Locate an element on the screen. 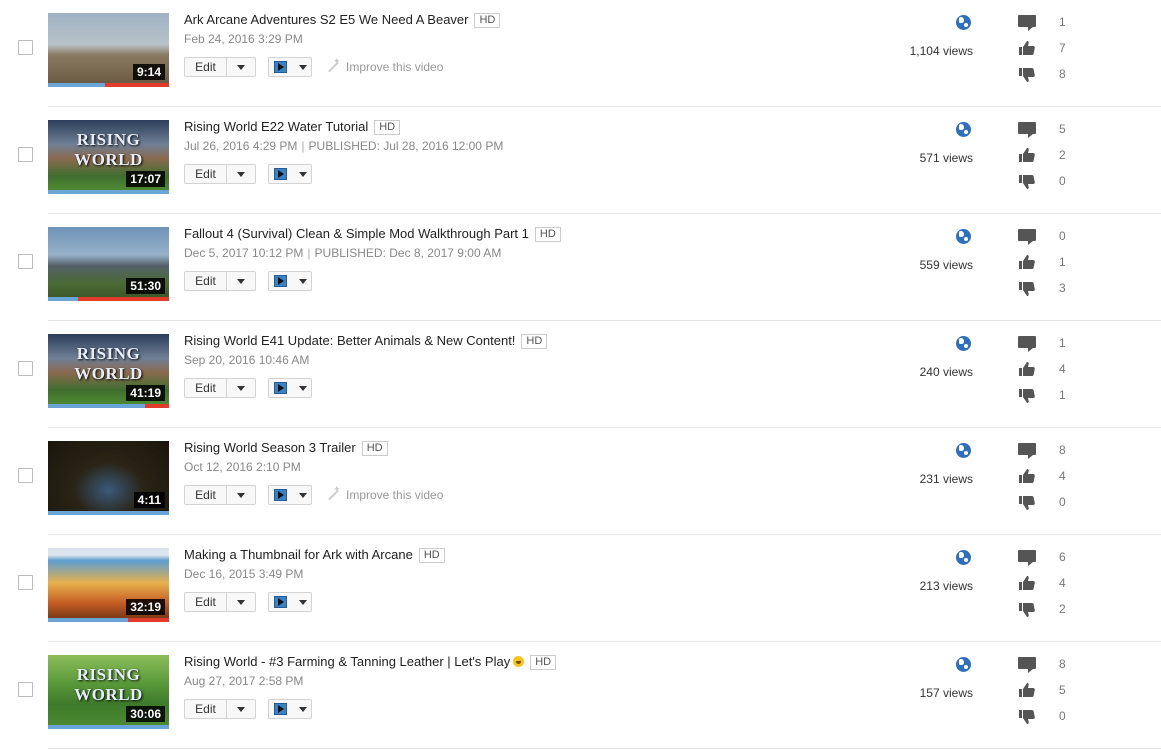  video-title-link: Making a Thumbnail for Ark with Arcane is located at coordinates (298, 554).